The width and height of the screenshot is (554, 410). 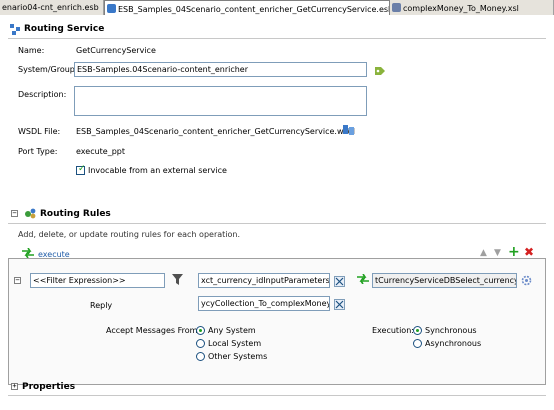 I want to click on accept-other-systems-label: Other Systems, so click(x=238, y=356).